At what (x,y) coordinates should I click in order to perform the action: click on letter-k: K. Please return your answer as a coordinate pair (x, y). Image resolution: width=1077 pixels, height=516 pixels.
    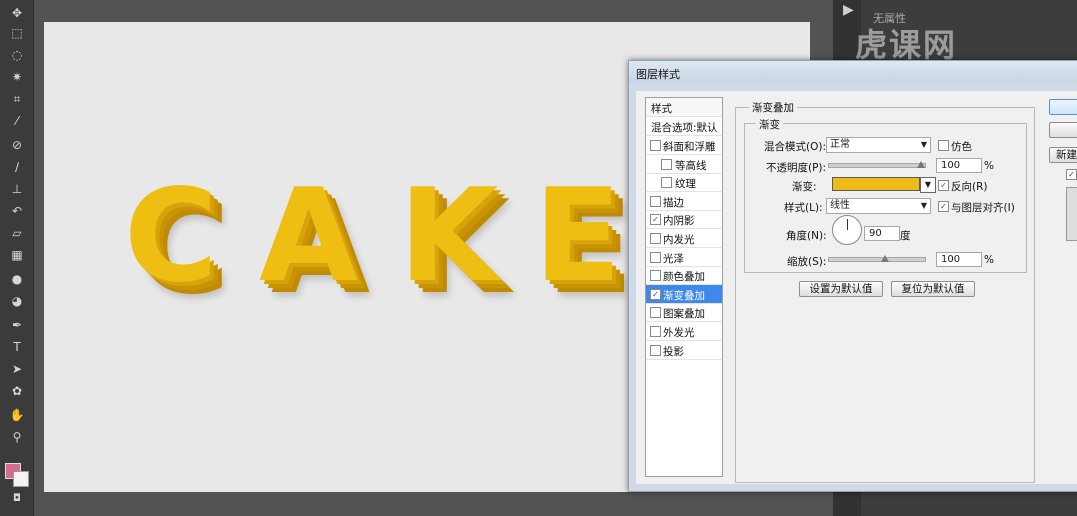
    Looking at the image, I should click on (449, 236).